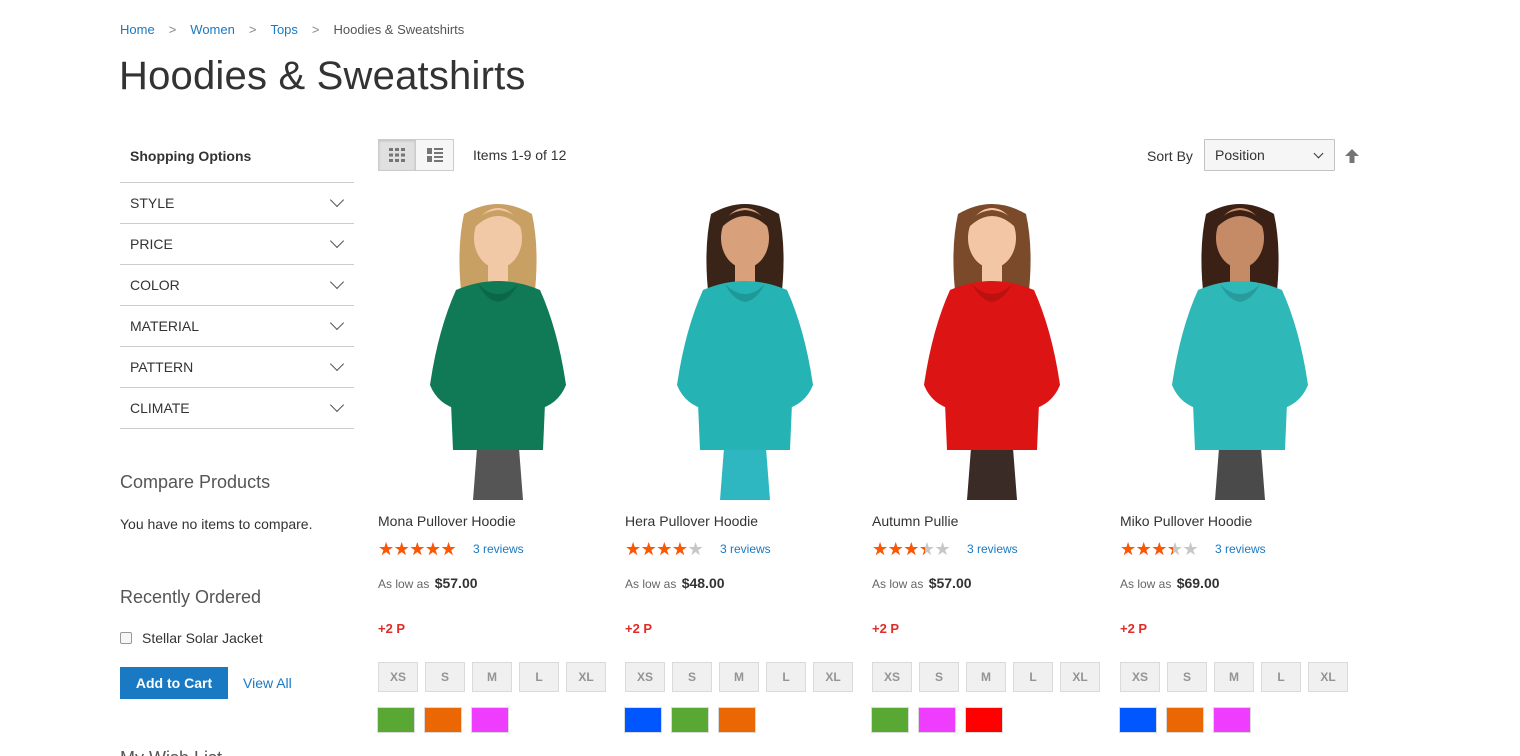 The image size is (1520, 756). I want to click on list-icon, so click(434, 155).